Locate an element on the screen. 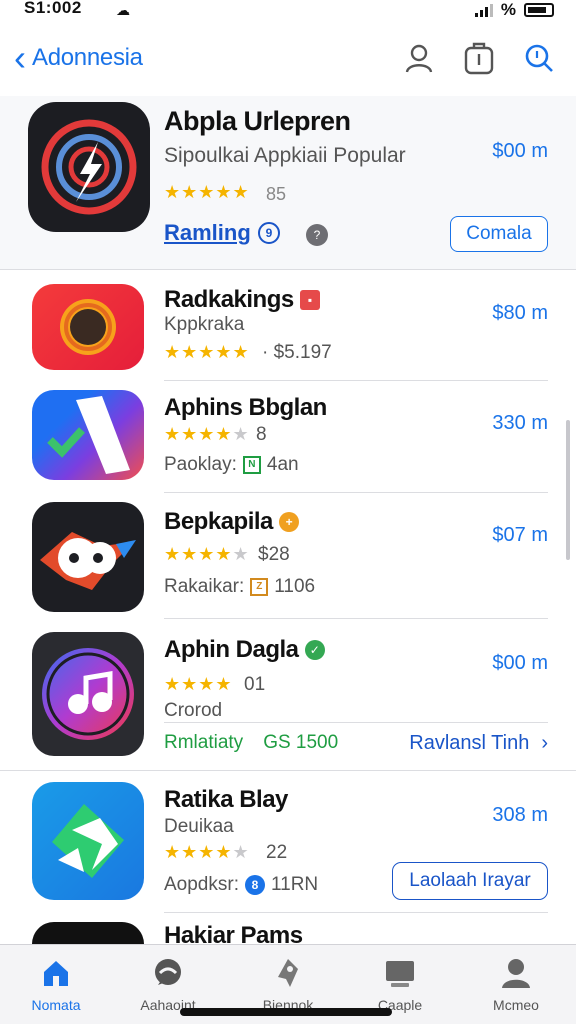 This screenshot has width=576, height=1024. app-meta: 01 is located at coordinates (255, 684).